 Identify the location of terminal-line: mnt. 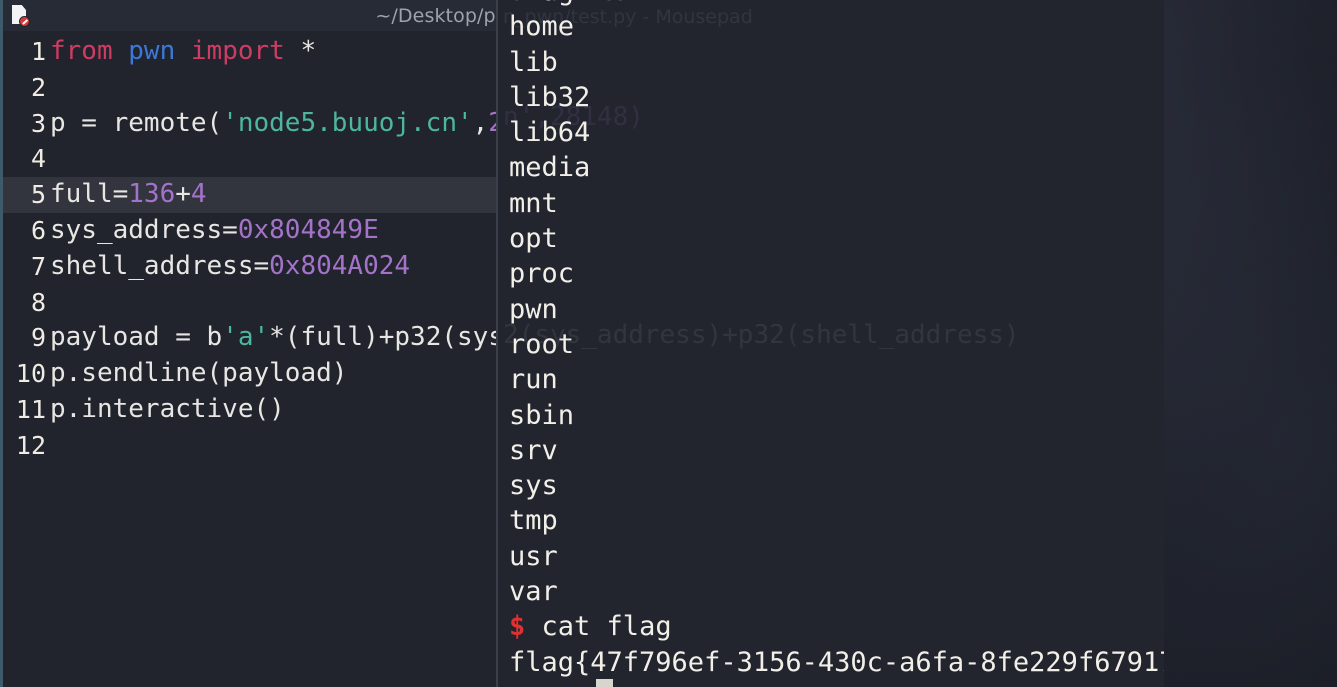
(533, 203).